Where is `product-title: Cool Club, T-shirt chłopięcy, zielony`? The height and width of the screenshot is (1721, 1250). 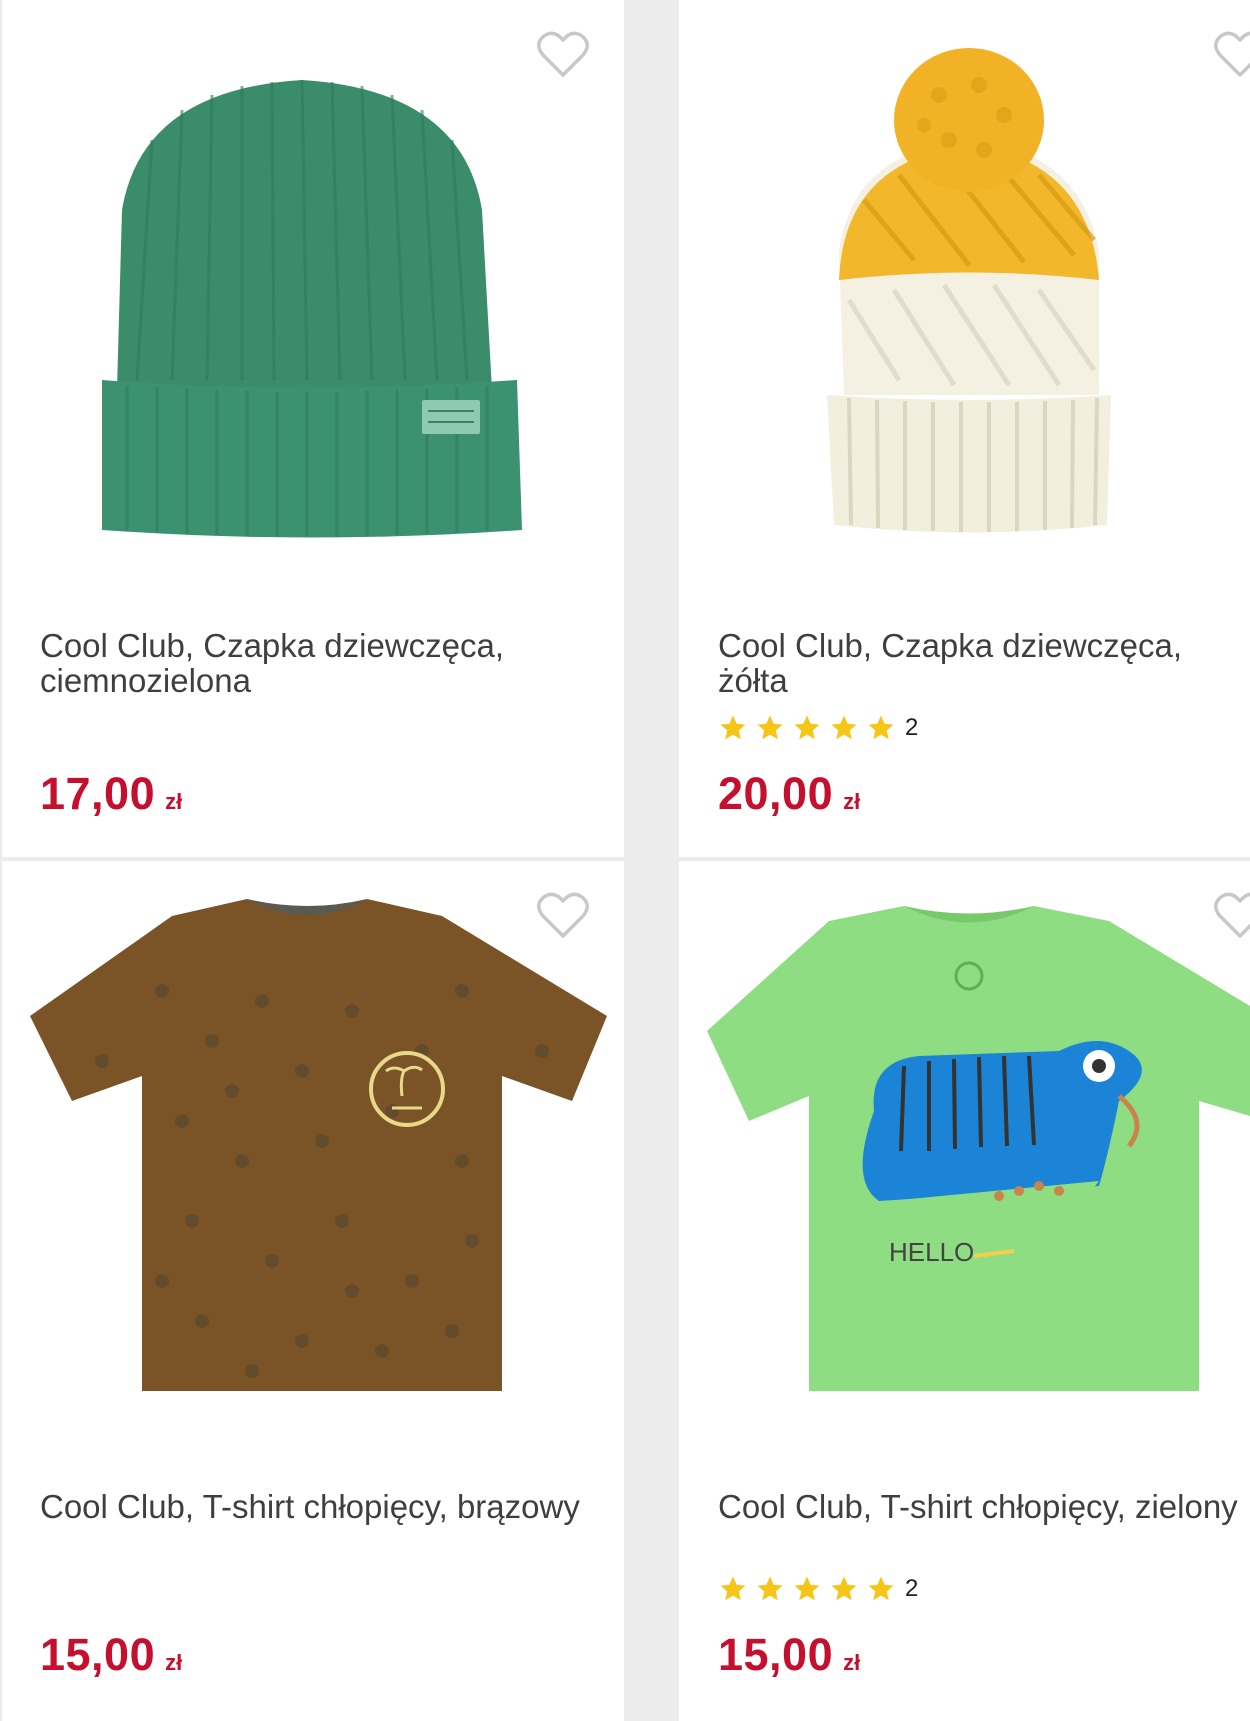
product-title: Cool Club, T-shirt chłopięcy, zielony is located at coordinates (984, 1506).